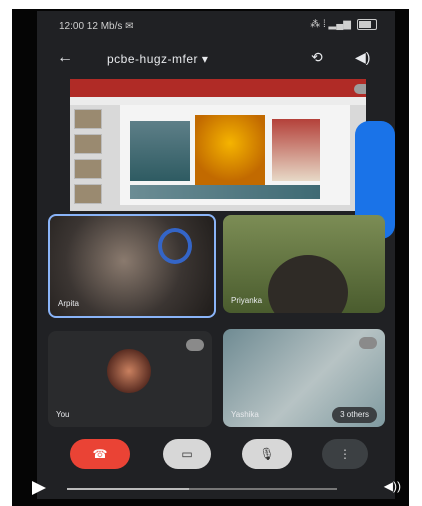  I want to click on battery-icon, so click(367, 24).